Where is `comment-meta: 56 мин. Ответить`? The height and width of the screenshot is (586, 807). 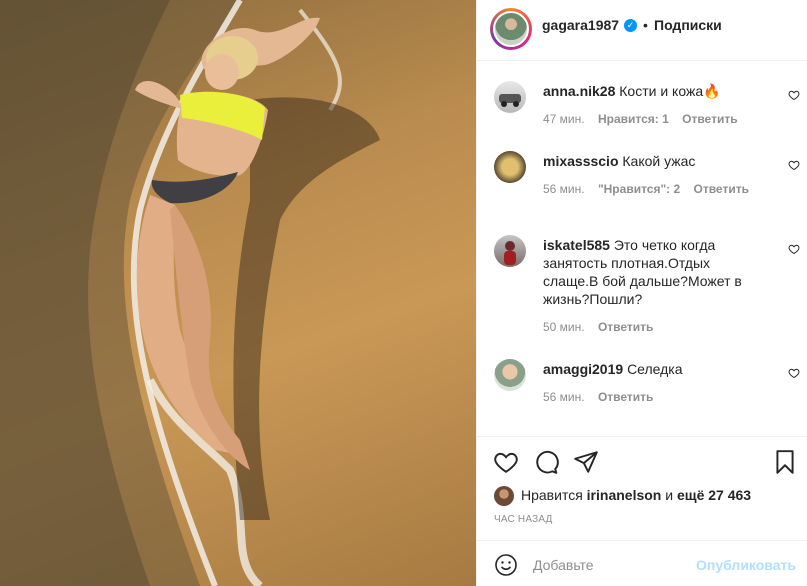
comment-meta: 56 мин. Ответить is located at coordinates (603, 397).